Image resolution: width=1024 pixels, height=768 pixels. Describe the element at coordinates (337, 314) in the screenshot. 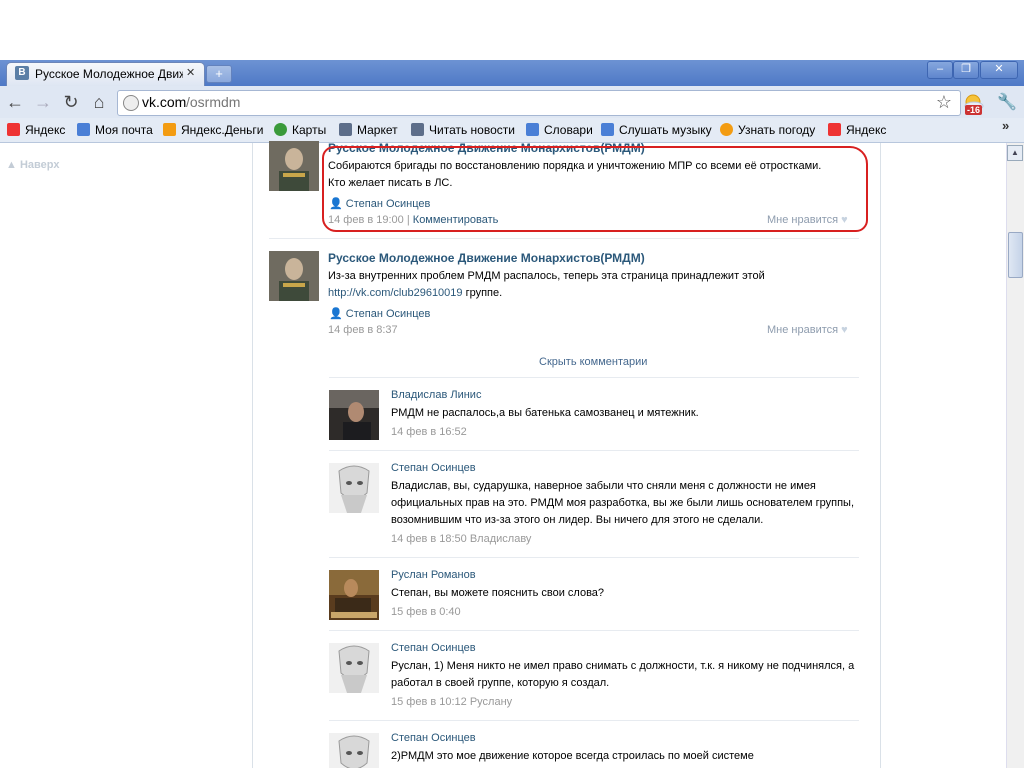

I see `user-icon: 👤` at that location.